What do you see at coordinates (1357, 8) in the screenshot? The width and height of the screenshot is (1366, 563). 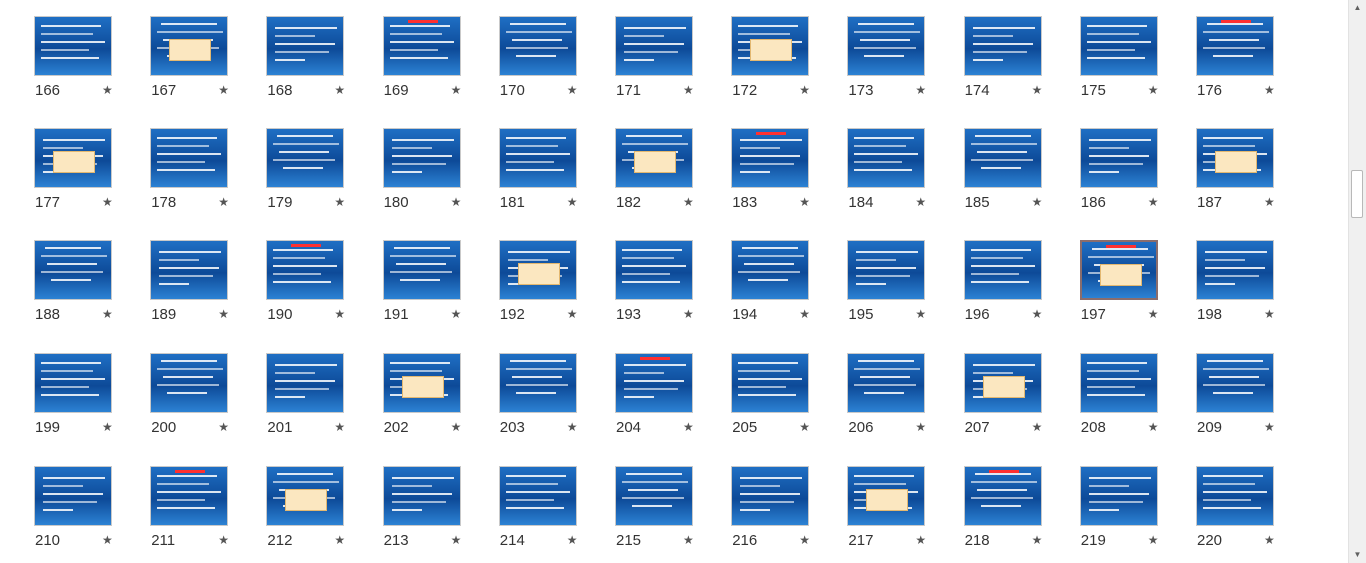 I see `scroll-up-arrow: ▲` at bounding box center [1357, 8].